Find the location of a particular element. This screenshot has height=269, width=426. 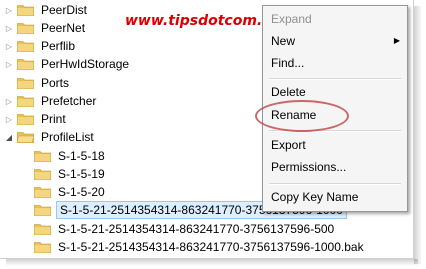

tree-item-label: PeerDist is located at coordinates (64, 10).